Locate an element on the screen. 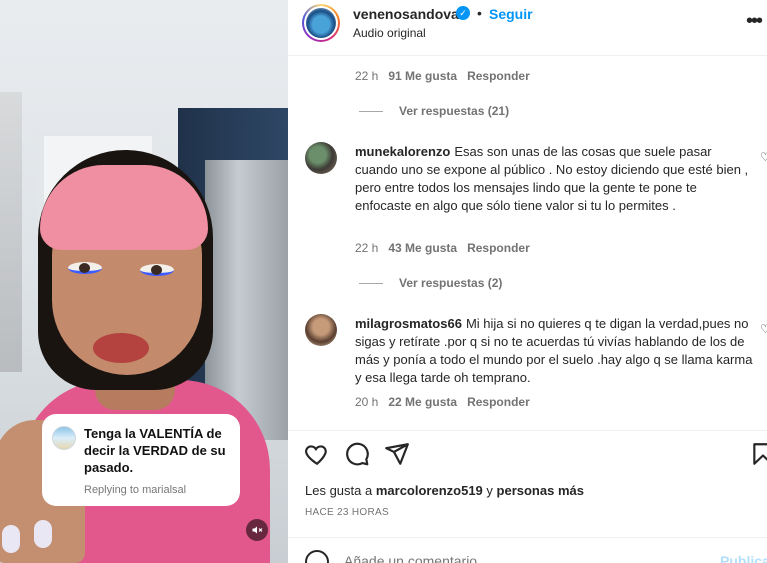 This screenshot has width=767, height=563. video-shelf is located at coordinates (11, 232).